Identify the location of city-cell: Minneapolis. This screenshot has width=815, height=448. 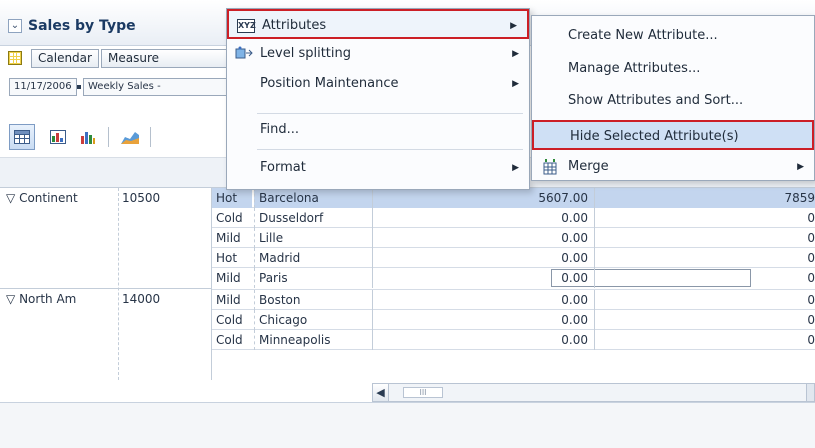
(313, 340).